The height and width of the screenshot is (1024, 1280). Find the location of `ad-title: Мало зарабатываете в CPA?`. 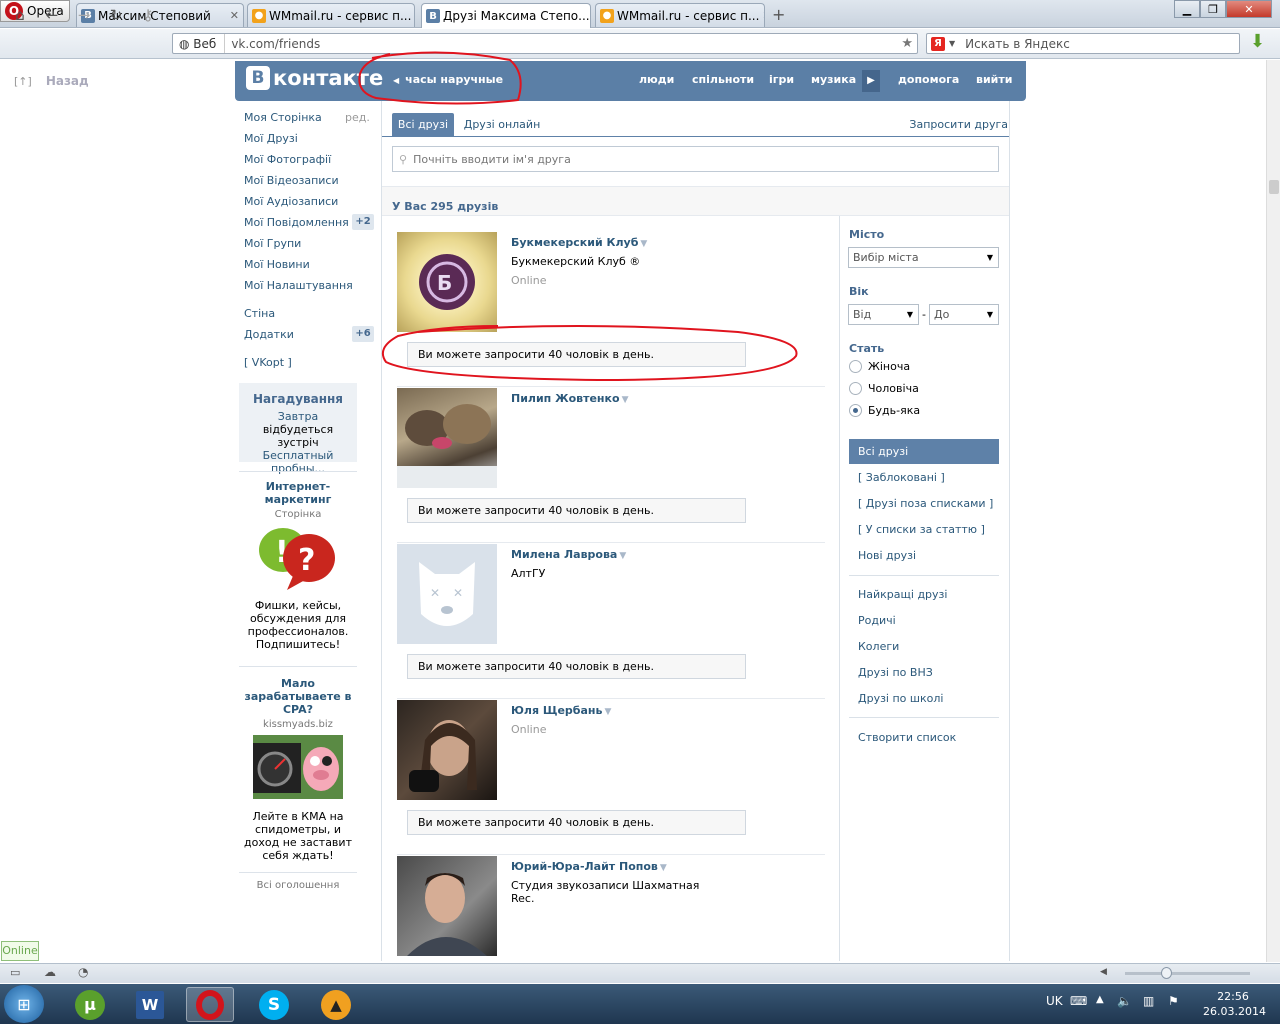

ad-title: Мало зарабатываете в CPA? is located at coordinates (298, 696).